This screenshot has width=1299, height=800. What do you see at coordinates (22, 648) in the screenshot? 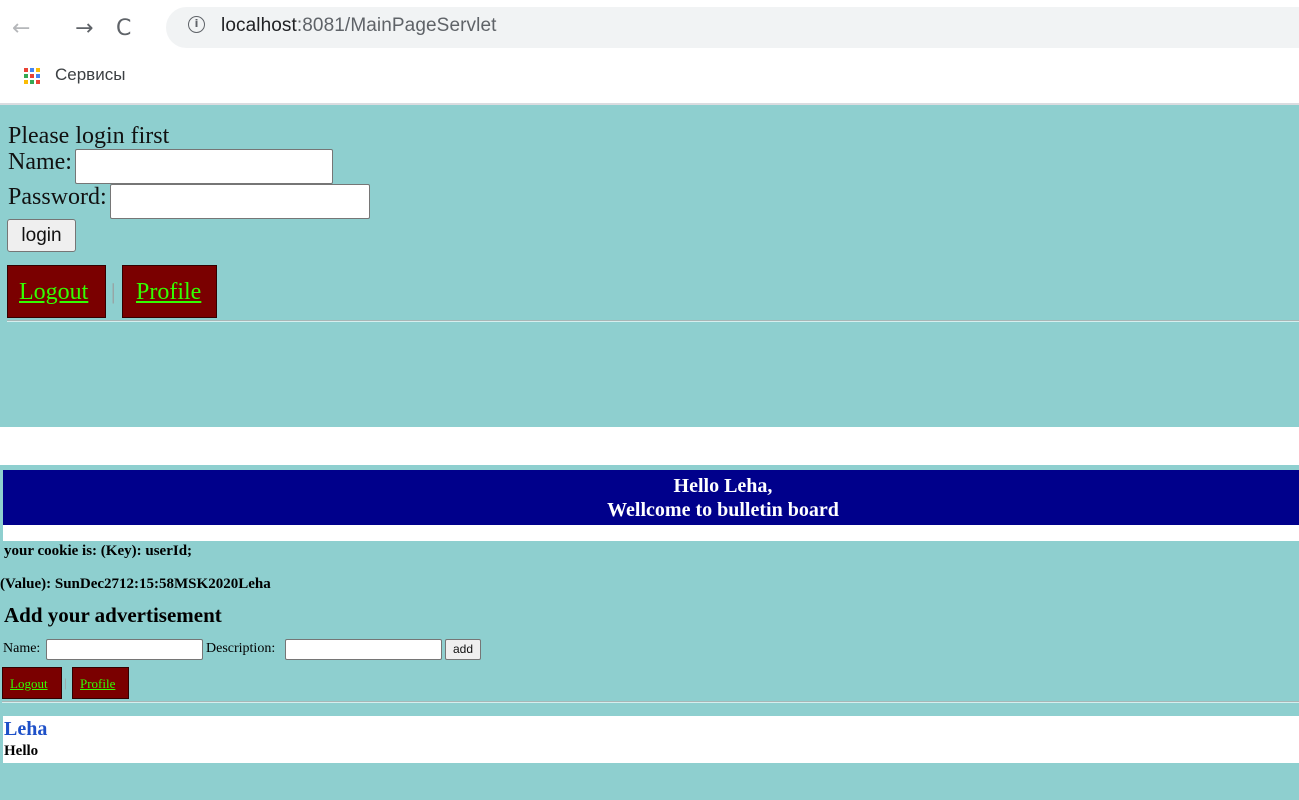
I see `ad-name-label: Name:` at bounding box center [22, 648].